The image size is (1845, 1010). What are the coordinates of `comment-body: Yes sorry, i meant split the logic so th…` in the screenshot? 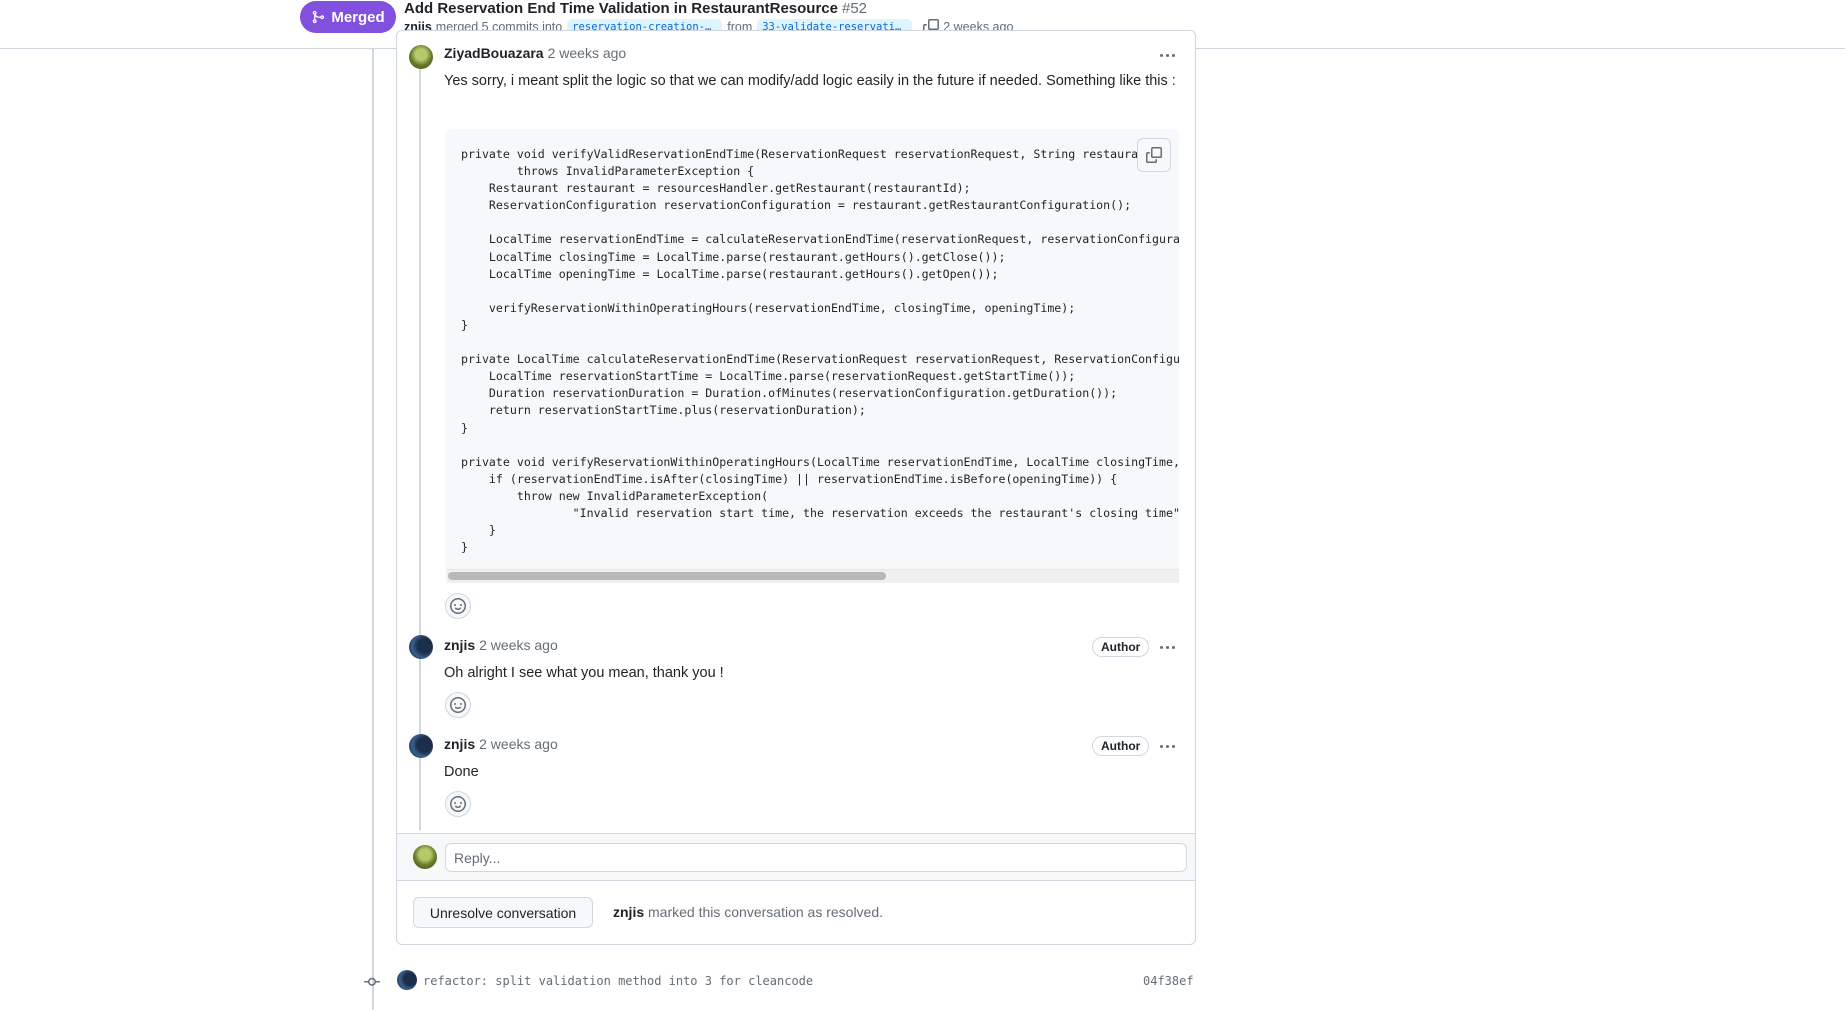 It's located at (810, 81).